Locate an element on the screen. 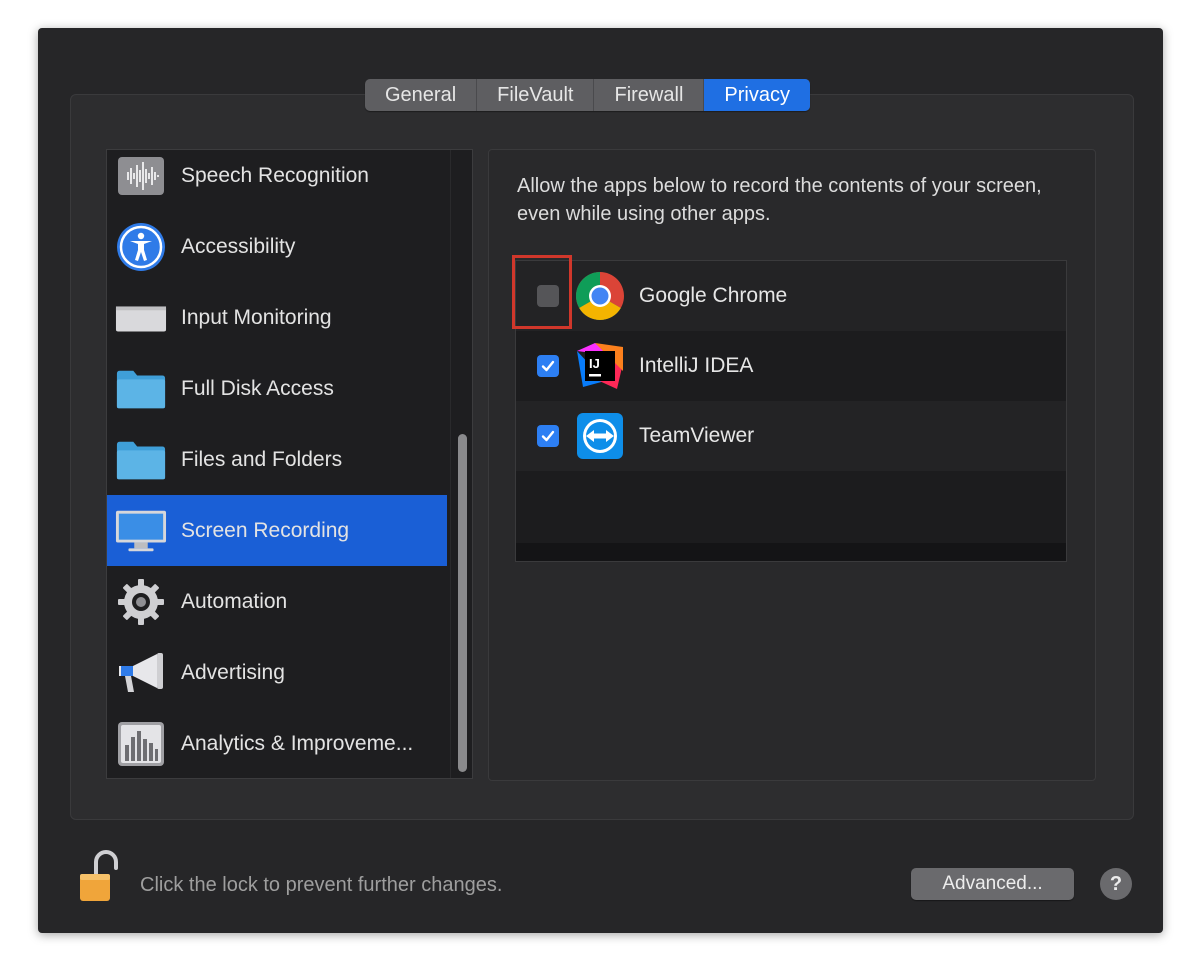 This screenshot has width=1200, height=978. sidebar-item-label: Automation is located at coordinates (234, 601).